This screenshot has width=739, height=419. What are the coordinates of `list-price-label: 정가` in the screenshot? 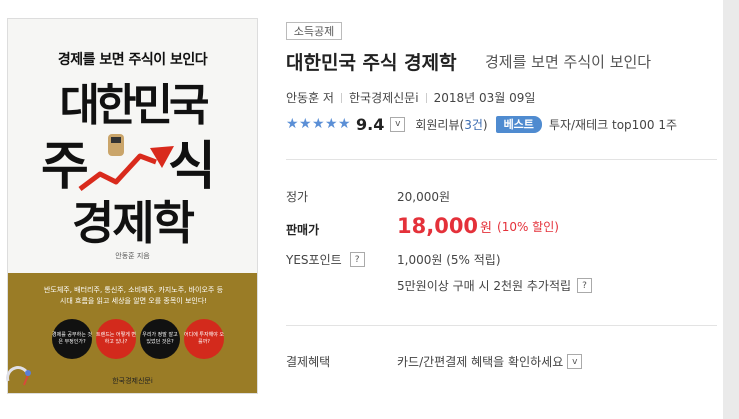 It's located at (297, 197).